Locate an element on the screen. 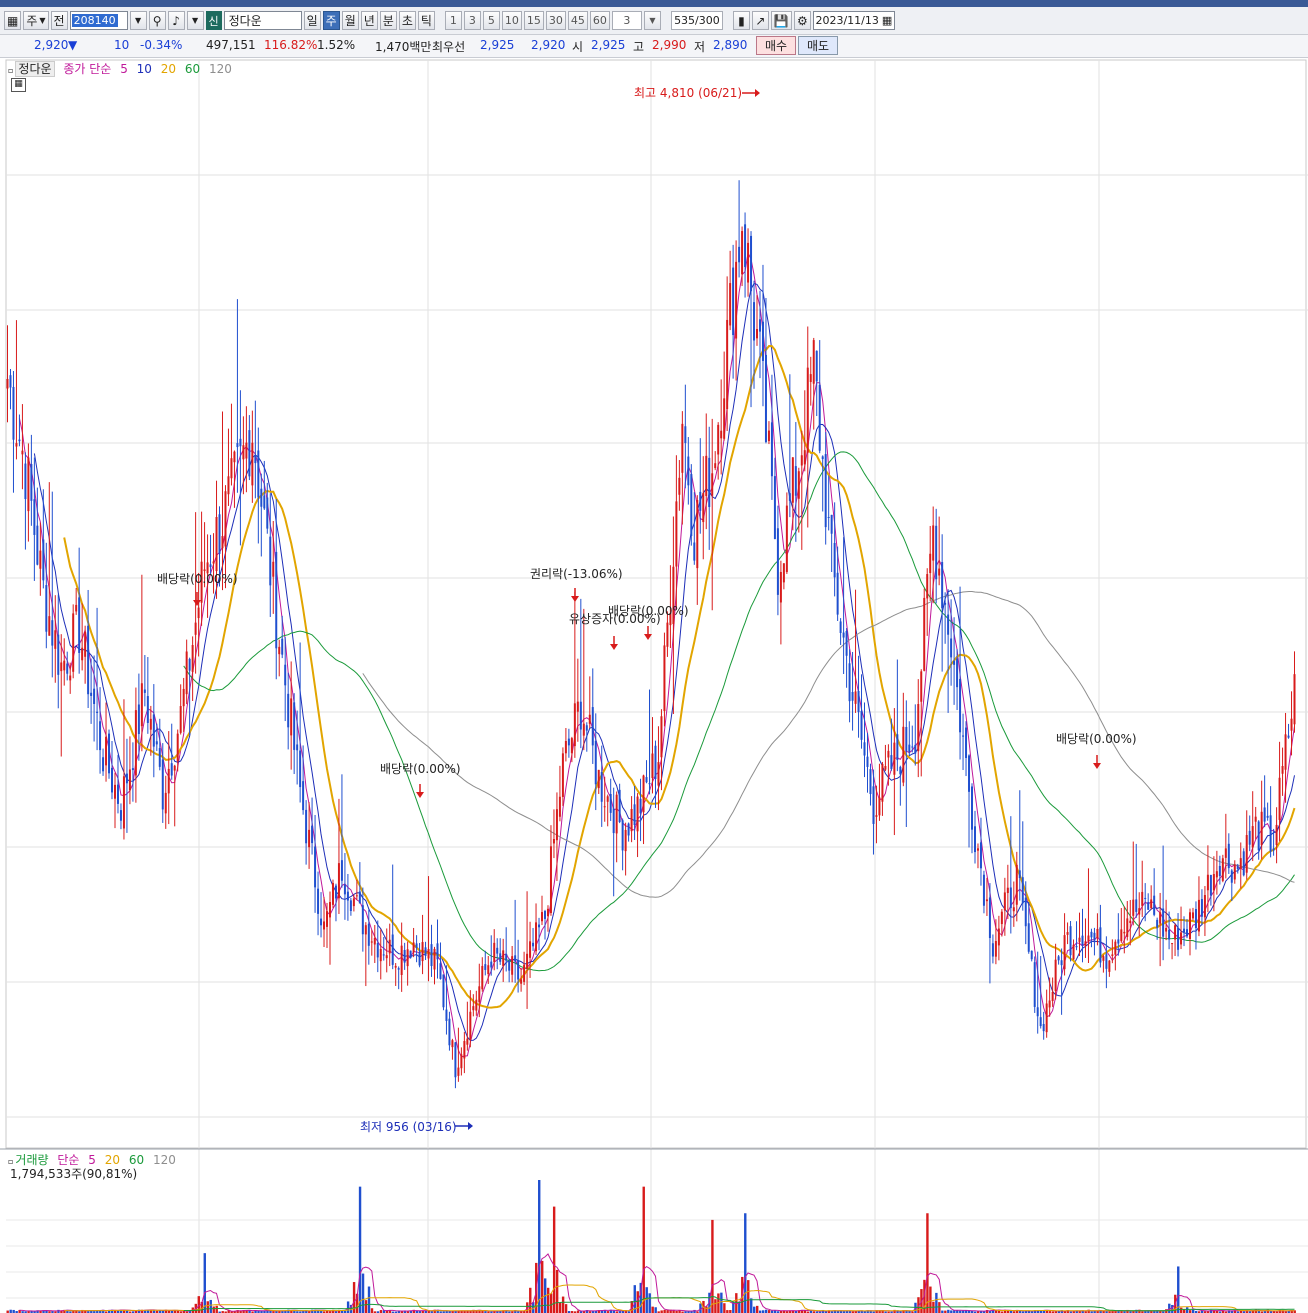  panel-collapse-icon: ▫ is located at coordinates (10, 70).